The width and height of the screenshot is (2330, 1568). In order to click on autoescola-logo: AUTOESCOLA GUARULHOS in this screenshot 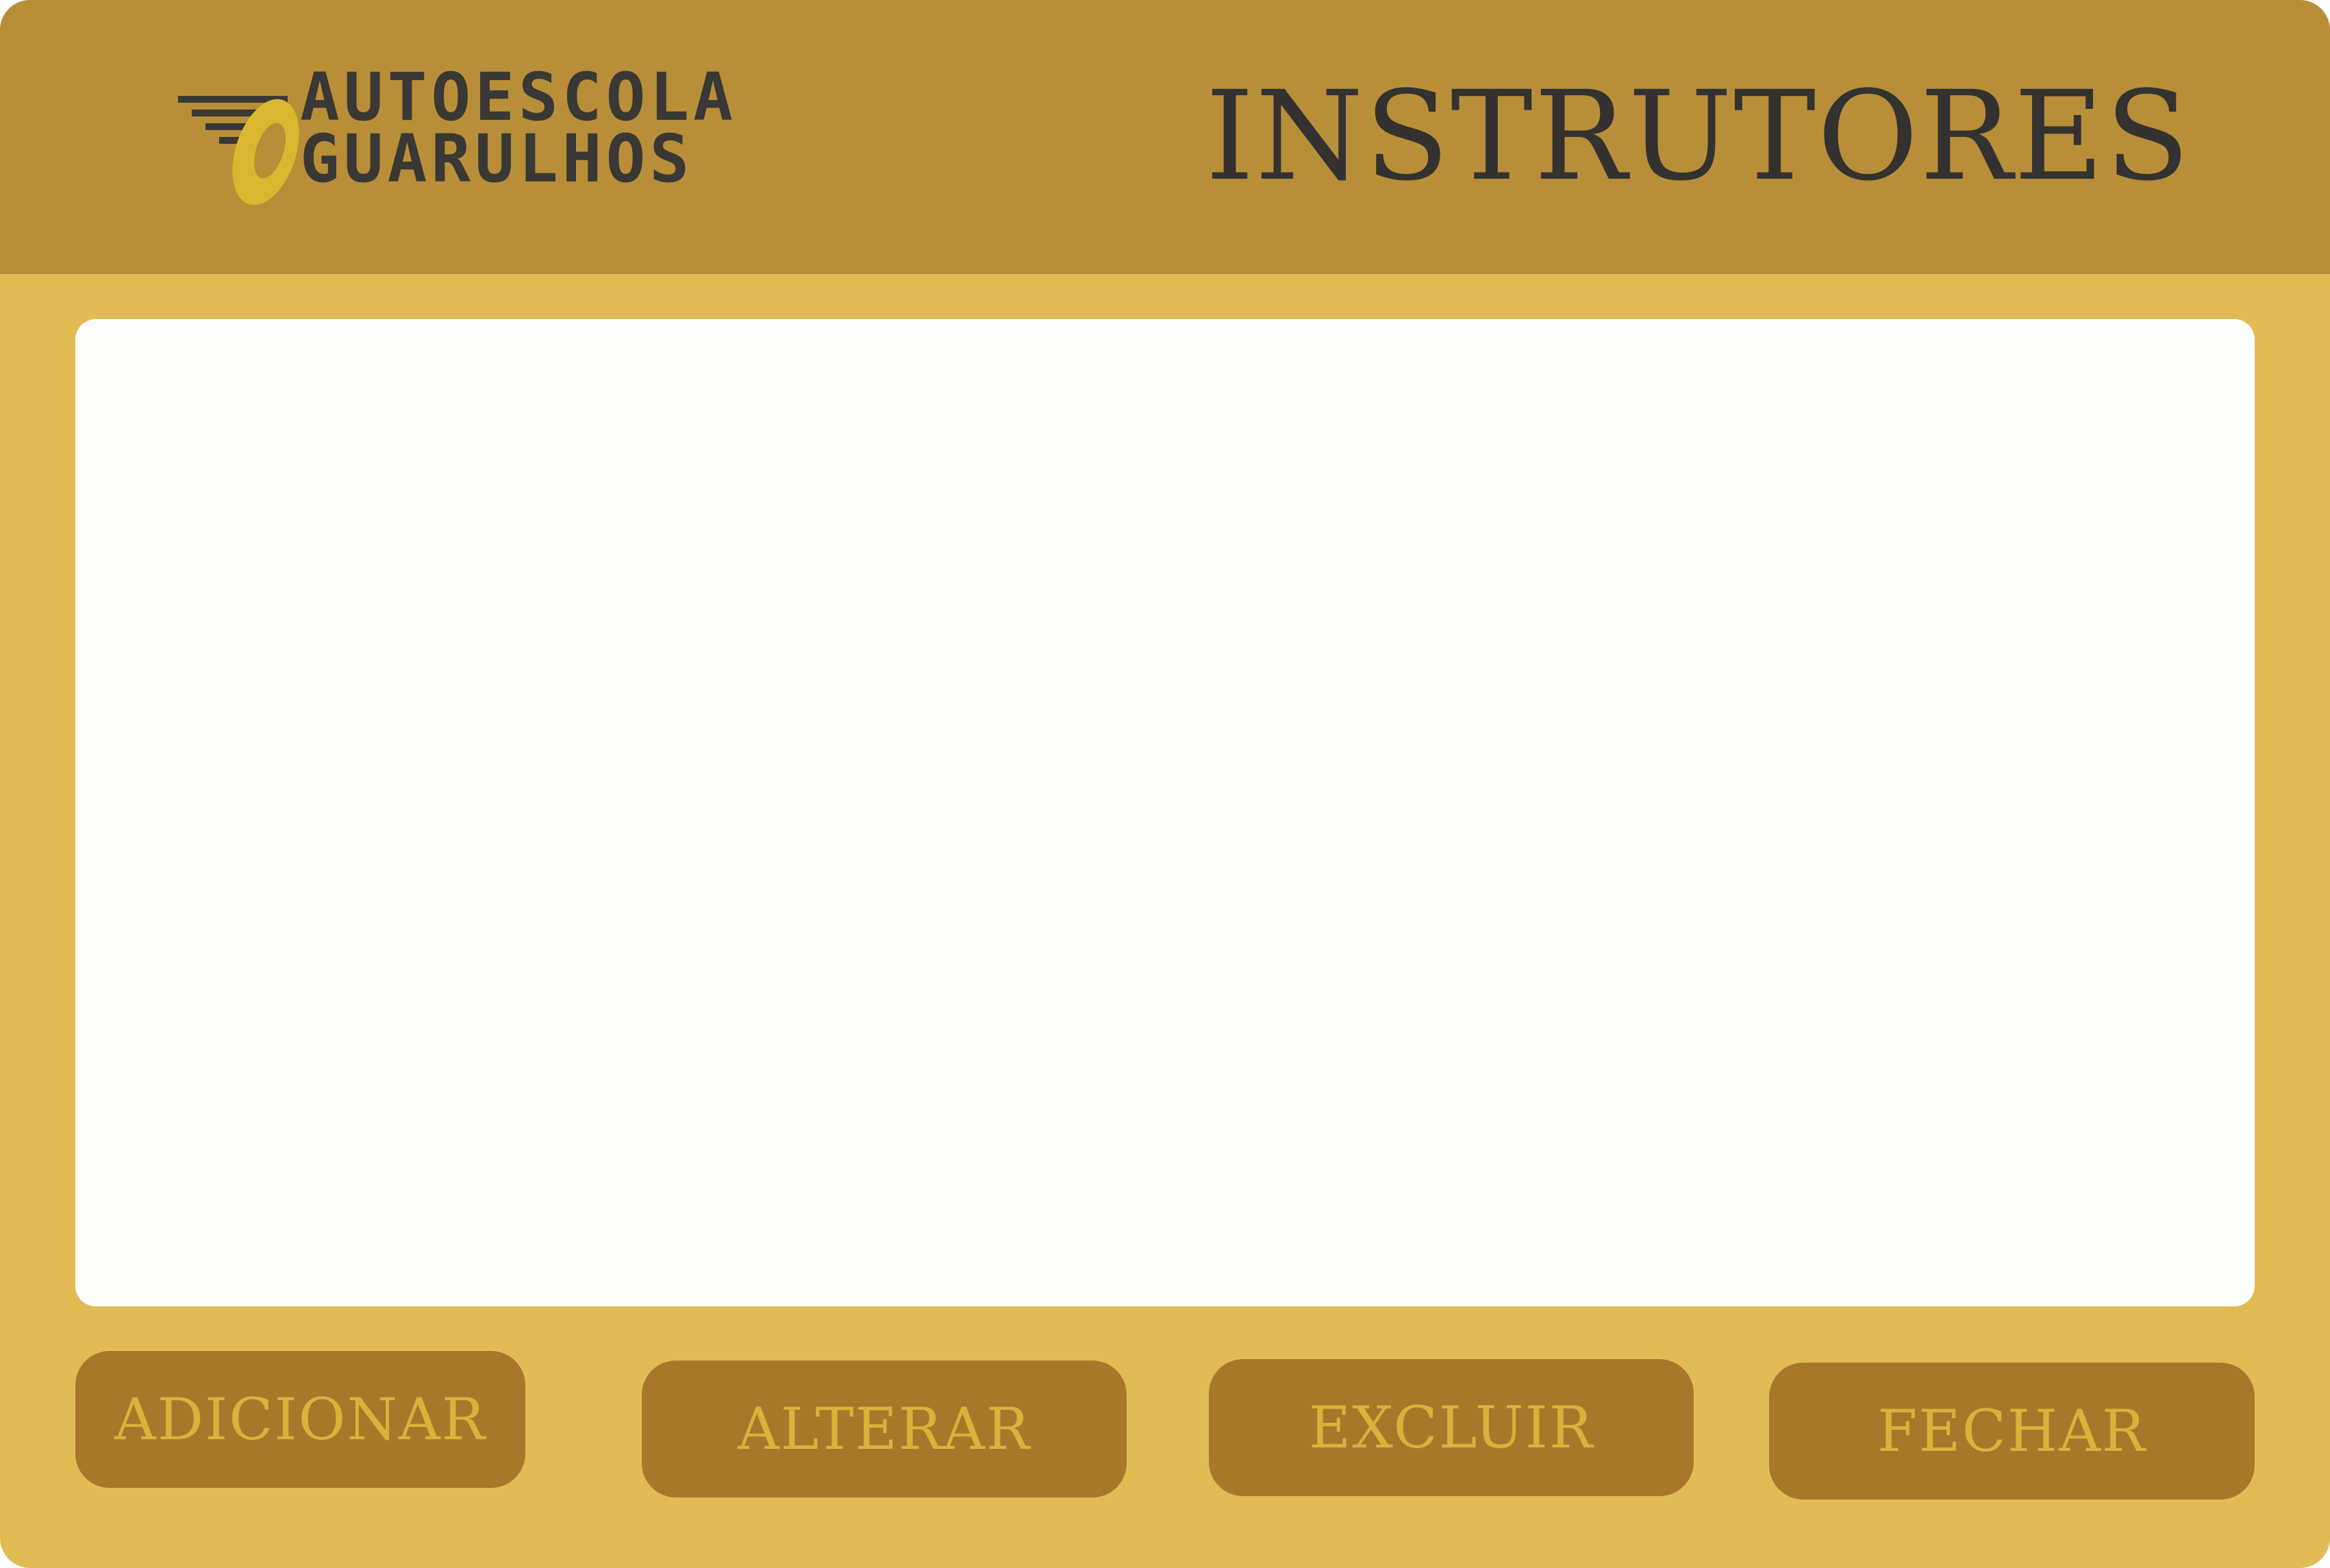, I will do `click(499, 135)`.